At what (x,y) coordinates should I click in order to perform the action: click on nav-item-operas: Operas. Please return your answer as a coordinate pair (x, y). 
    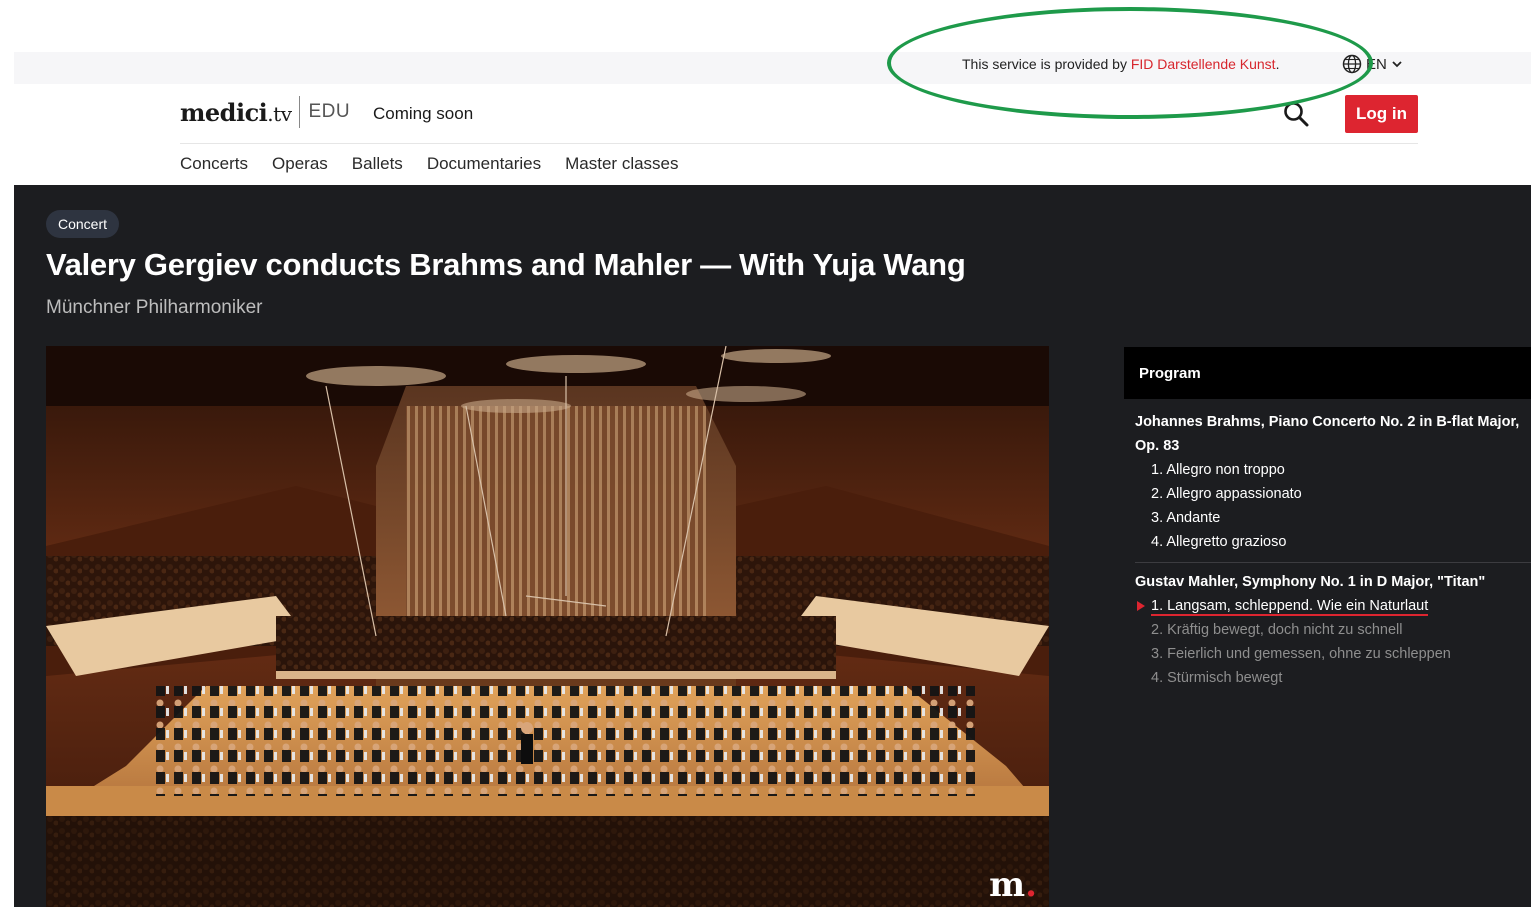
    Looking at the image, I should click on (300, 164).